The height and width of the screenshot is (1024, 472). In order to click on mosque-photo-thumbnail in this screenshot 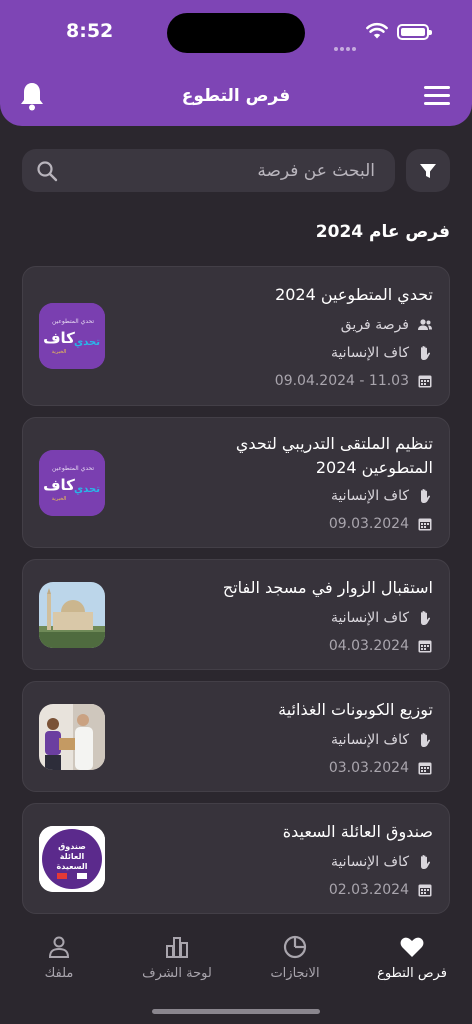, I will do `click(72, 615)`.